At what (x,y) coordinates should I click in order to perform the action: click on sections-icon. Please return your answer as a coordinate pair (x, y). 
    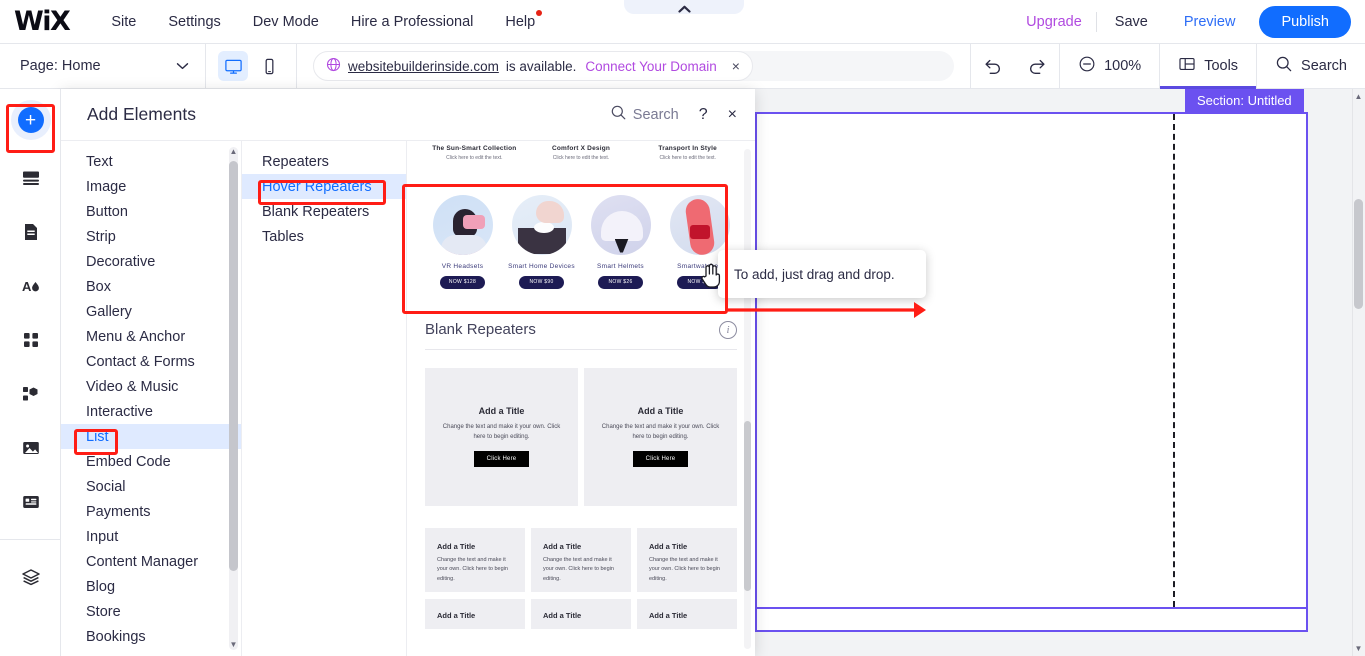
    Looking at the image, I should click on (30, 178).